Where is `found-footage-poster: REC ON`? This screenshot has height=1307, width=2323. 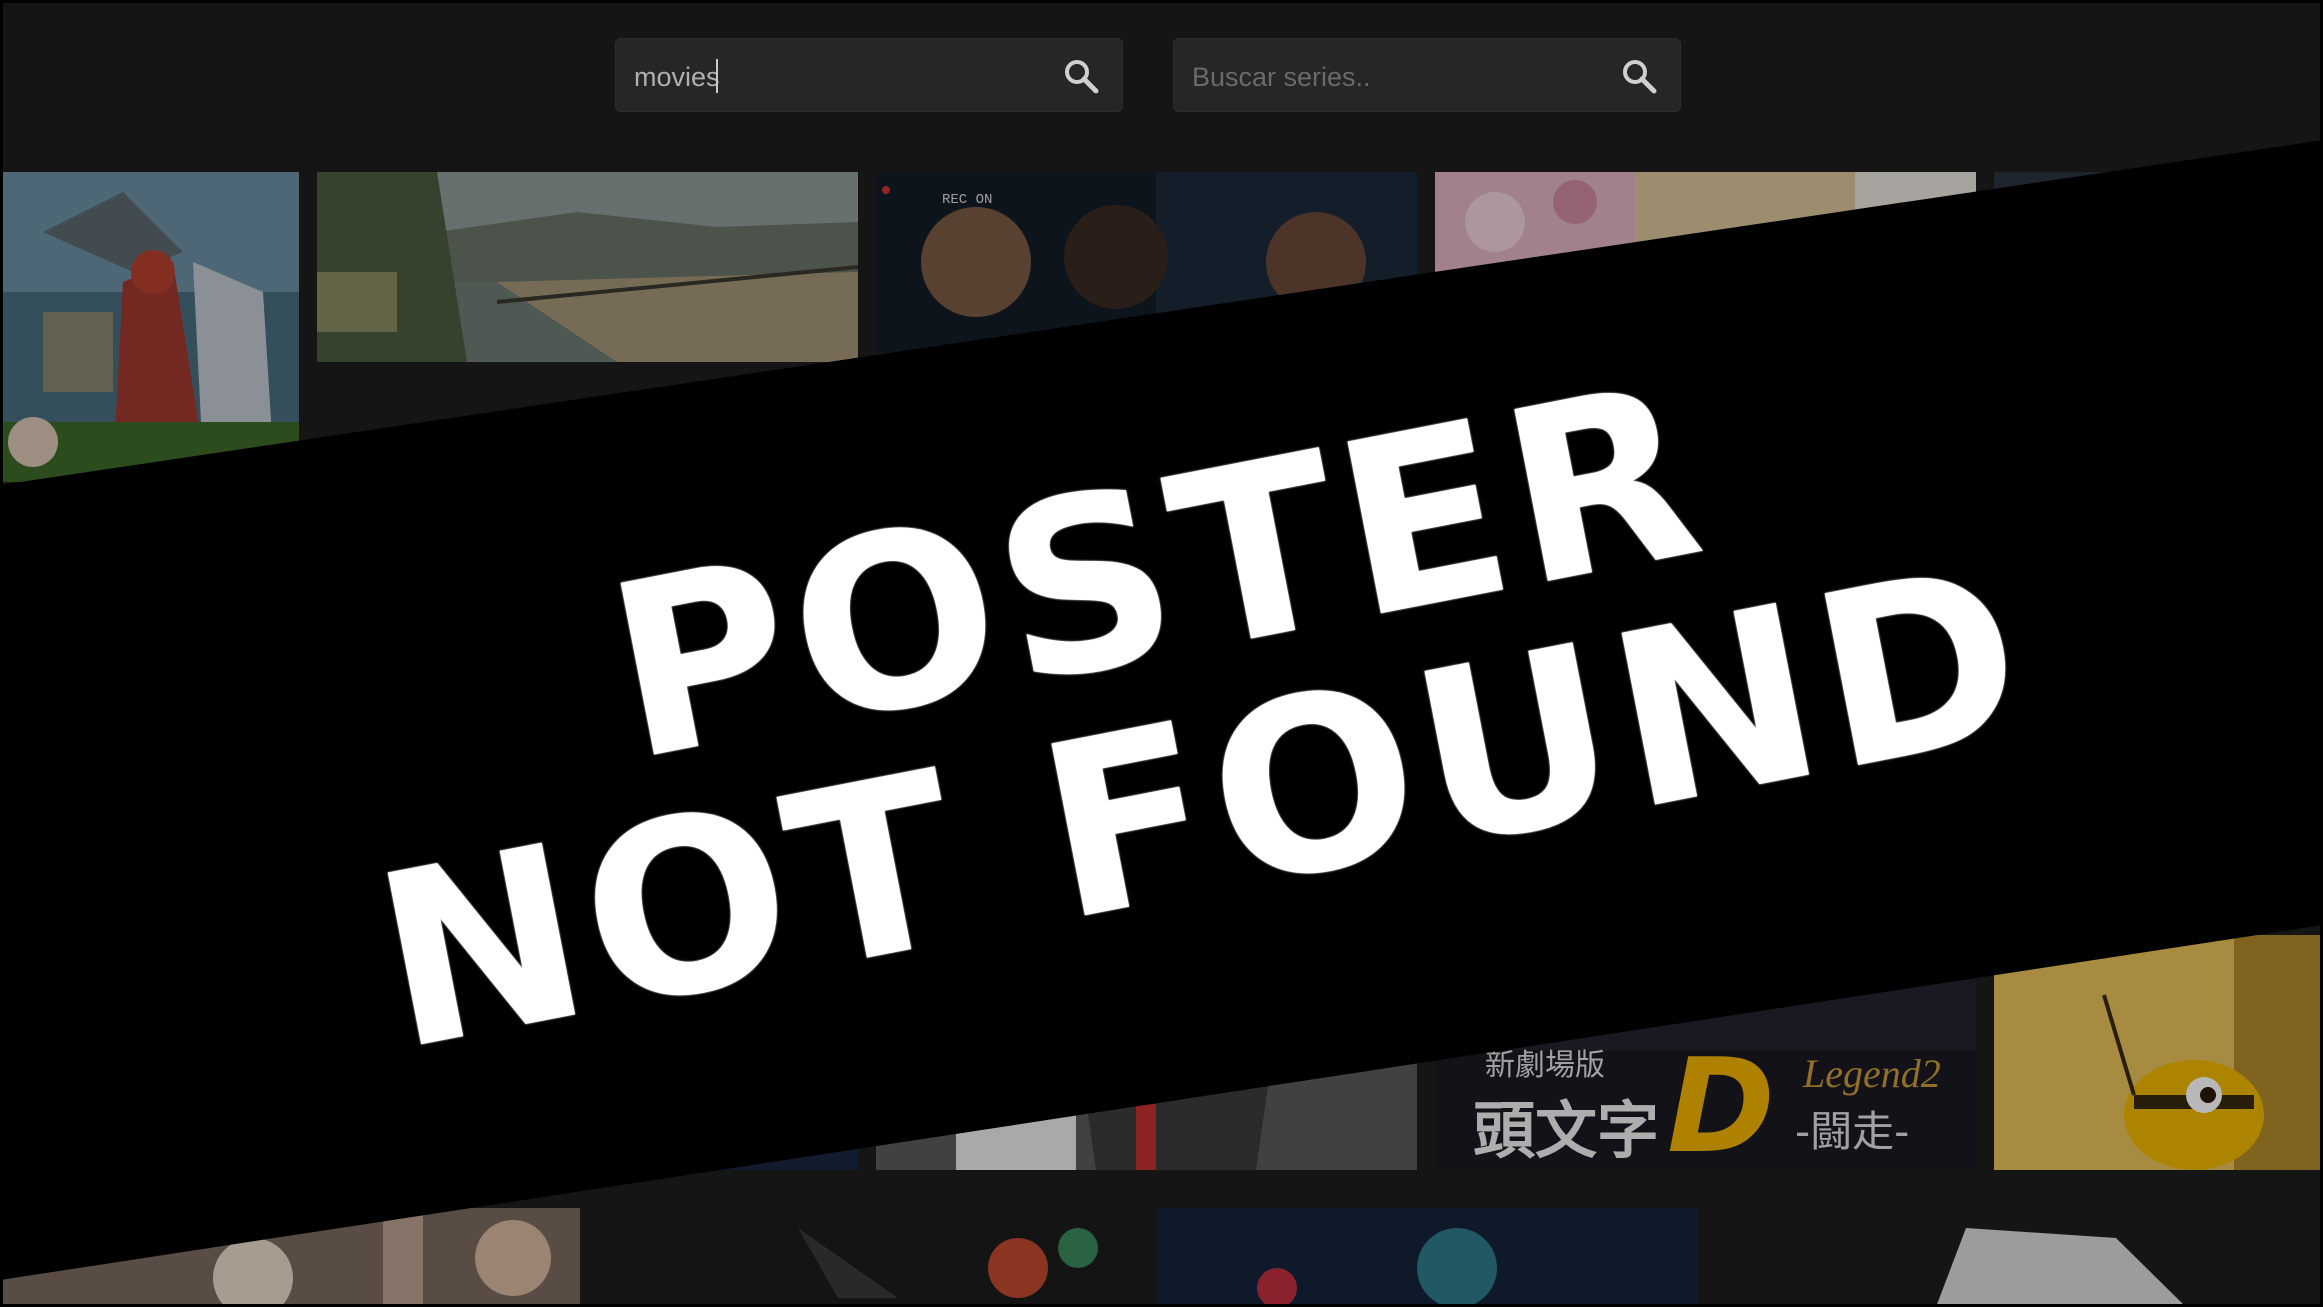
found-footage-poster: REC ON is located at coordinates (1146, 262).